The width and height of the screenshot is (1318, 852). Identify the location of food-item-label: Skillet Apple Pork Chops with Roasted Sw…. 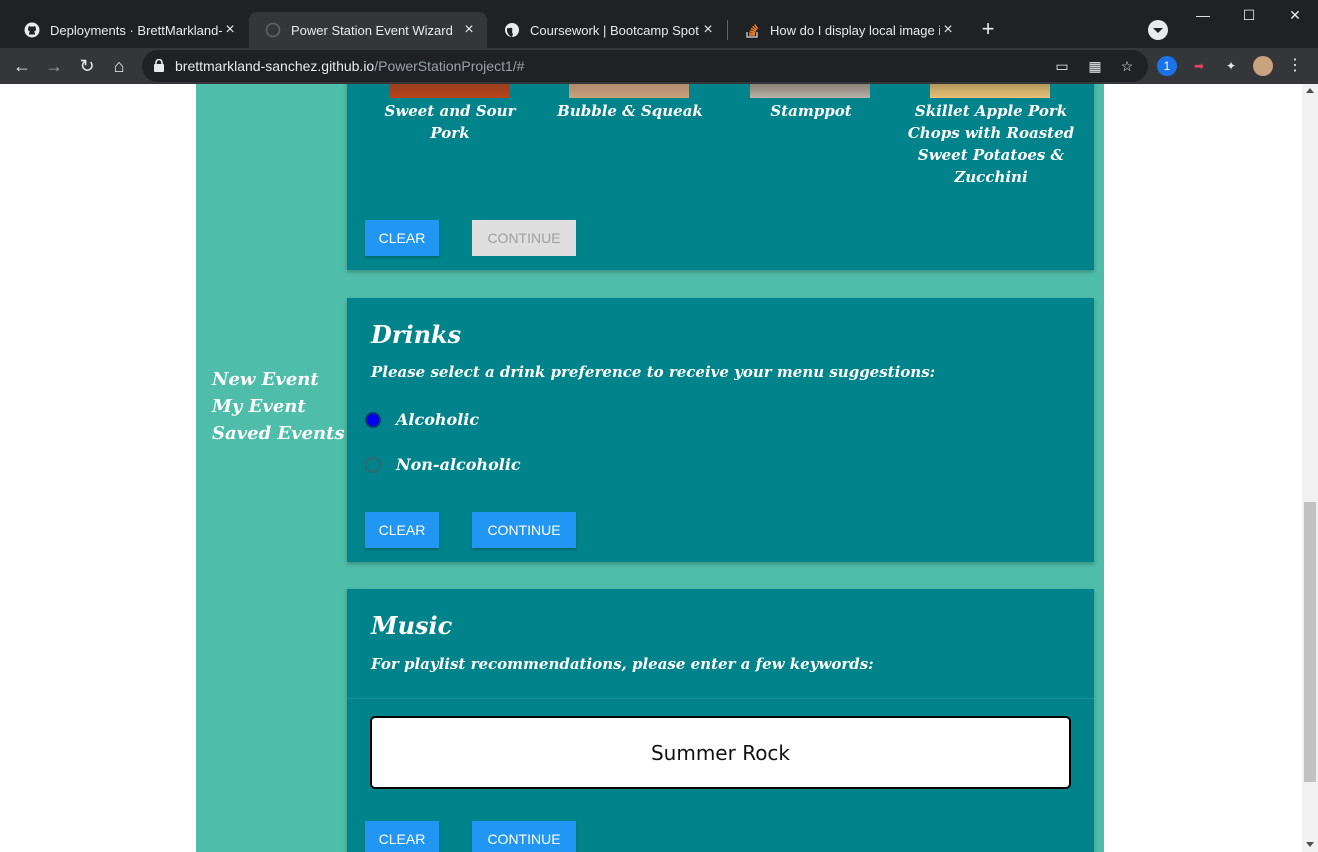
(991, 144).